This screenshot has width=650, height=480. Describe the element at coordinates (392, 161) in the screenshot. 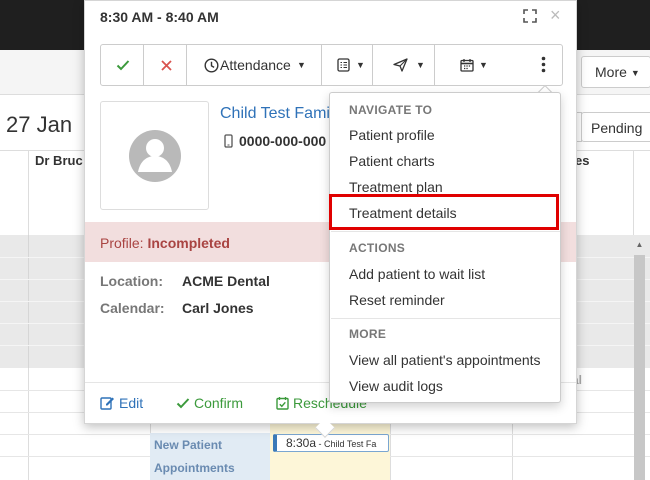

I see `menu-item-patient-charts: Patient charts` at that location.